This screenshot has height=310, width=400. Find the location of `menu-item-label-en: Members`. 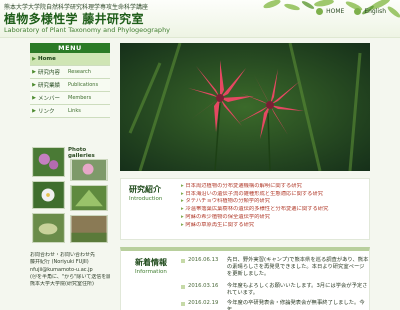

menu-item-label-en: Members is located at coordinates (80, 98).